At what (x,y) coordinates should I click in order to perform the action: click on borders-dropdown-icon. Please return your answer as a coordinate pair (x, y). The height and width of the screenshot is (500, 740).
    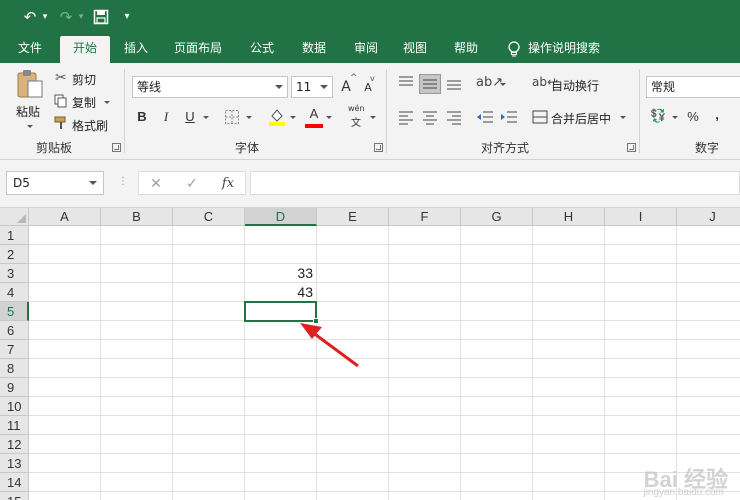
    Looking at the image, I should click on (249, 117).